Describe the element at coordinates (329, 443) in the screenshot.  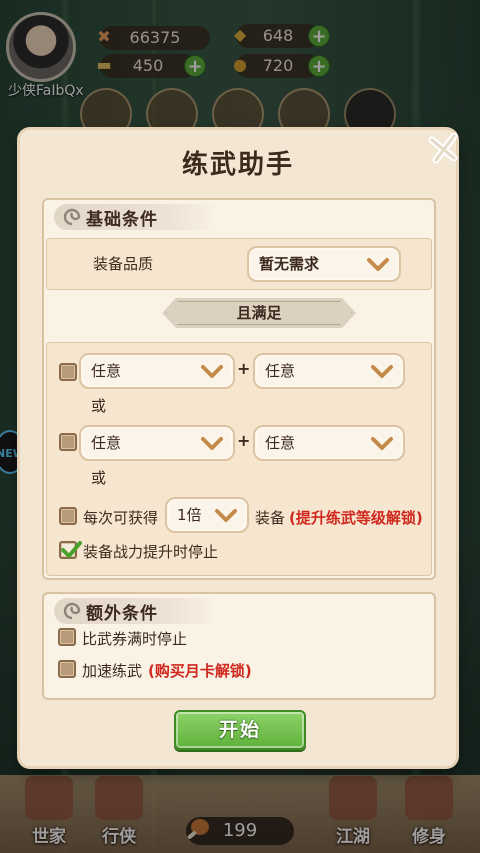
I see `condition-2-right-dropdown: 任意` at that location.